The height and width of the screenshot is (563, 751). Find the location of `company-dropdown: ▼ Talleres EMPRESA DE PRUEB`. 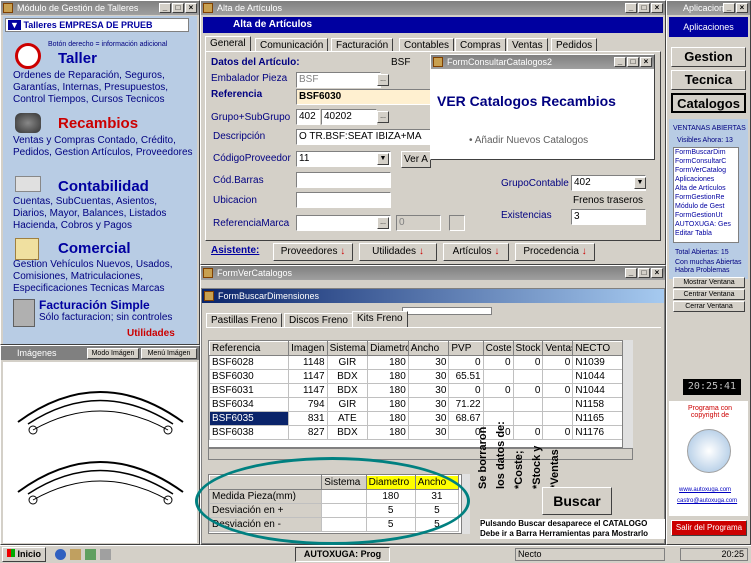

company-dropdown: ▼ Talleres EMPRESA DE PRUEB is located at coordinates (97, 25).